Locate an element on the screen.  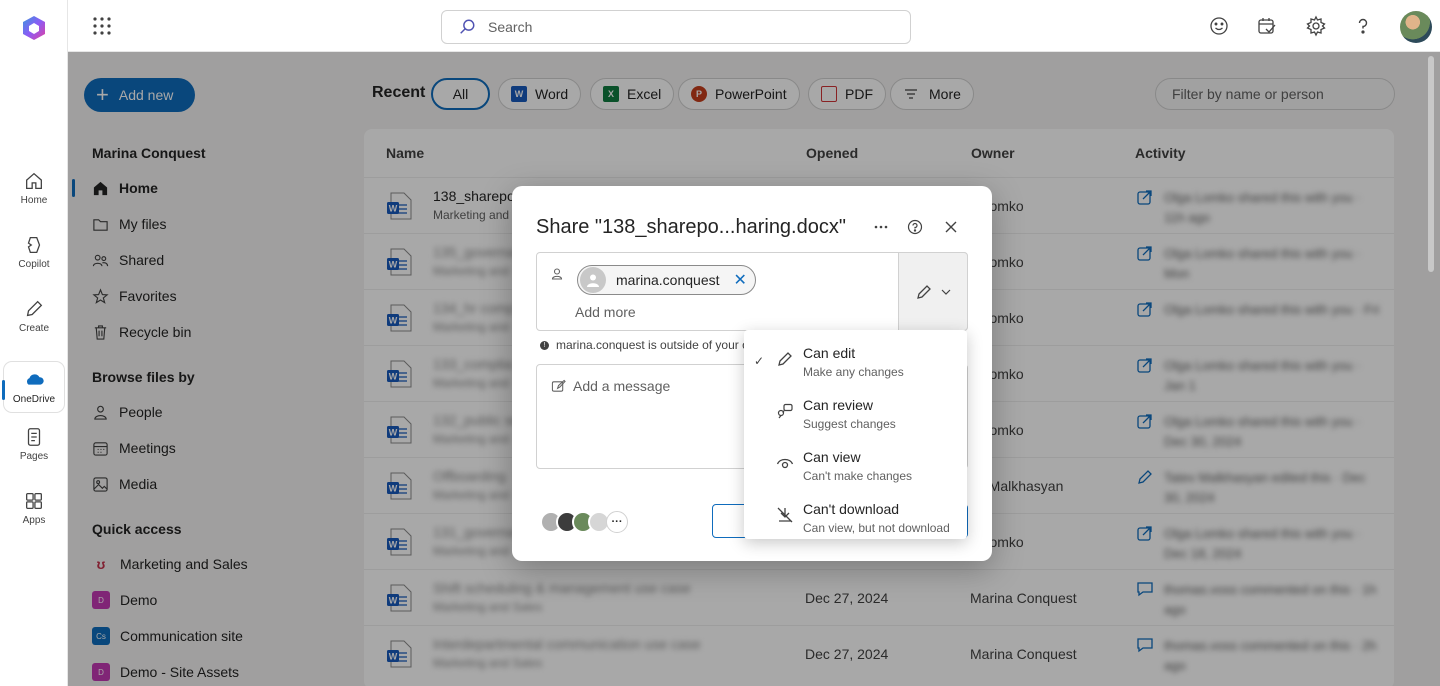
menu-item-can-review: Can review Suggest changes is located at coordinates (855, 414).